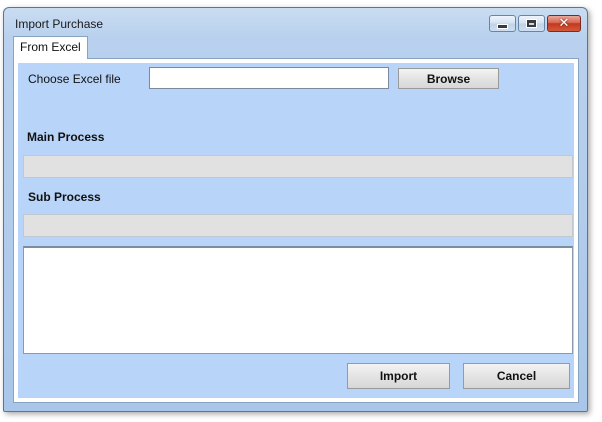 This screenshot has width=602, height=422. I want to click on minimize-icon, so click(502, 26).